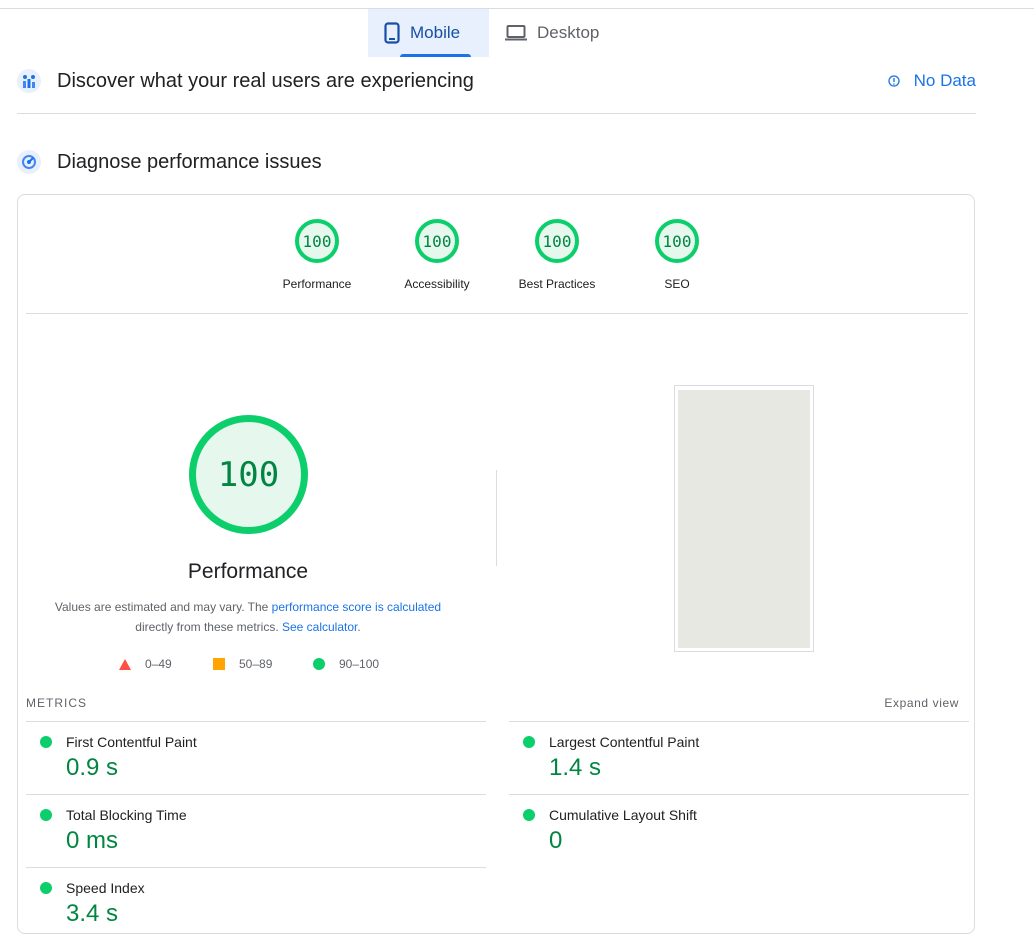 This screenshot has width=1034, height=934. I want to click on phone-icon, so click(392, 33).